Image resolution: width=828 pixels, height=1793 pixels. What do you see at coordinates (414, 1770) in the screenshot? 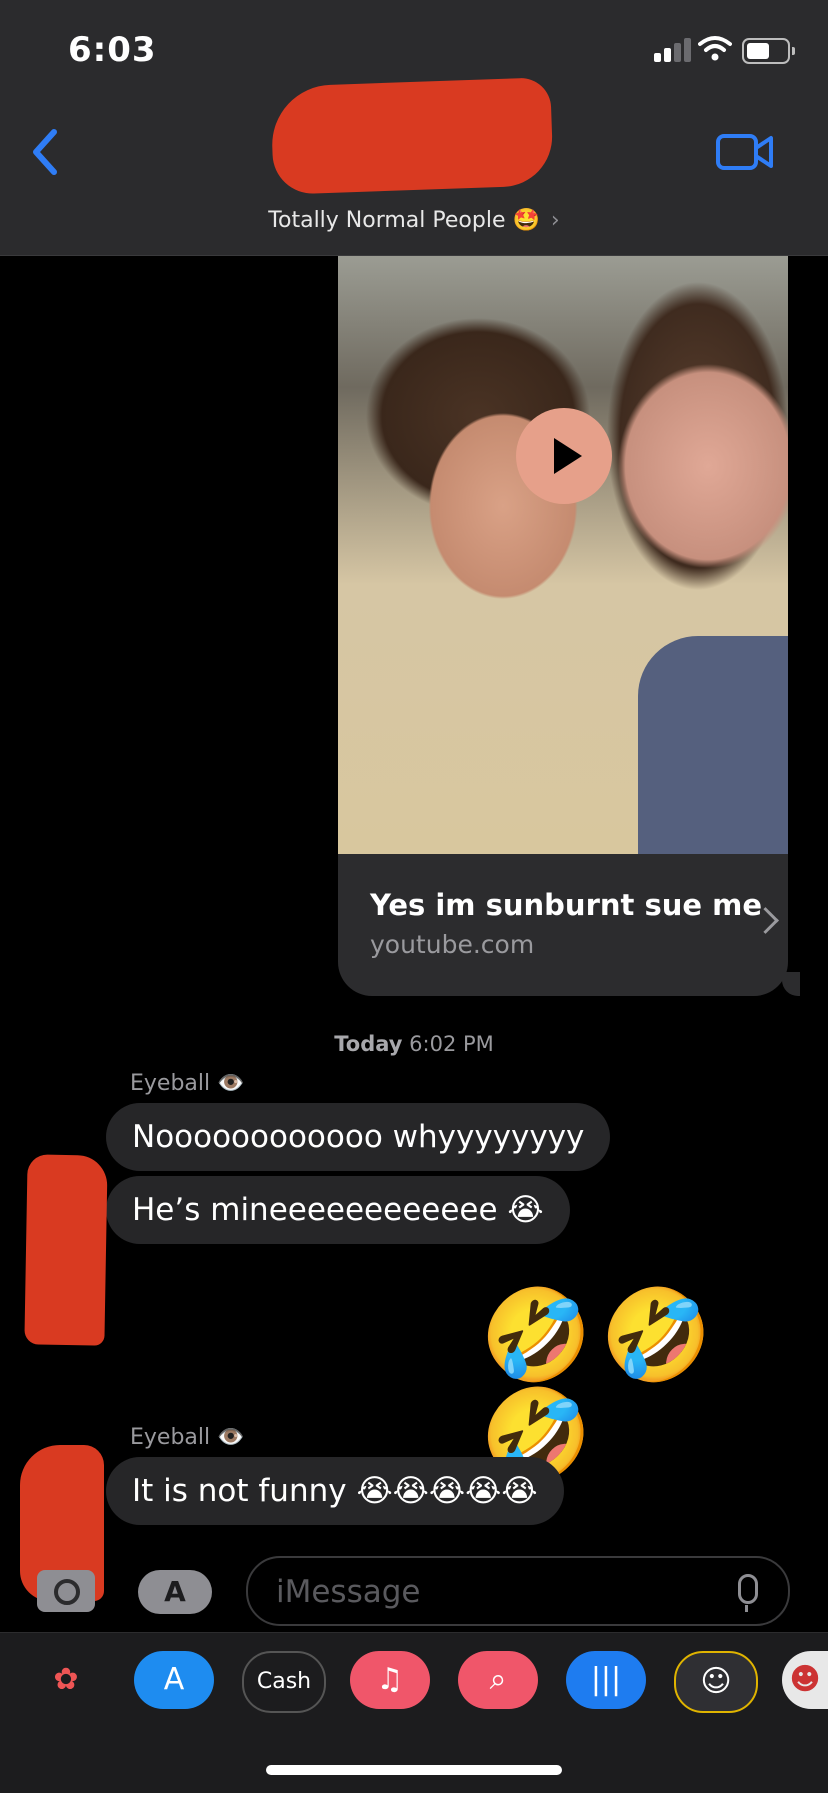
I see `home-indicator` at bounding box center [414, 1770].